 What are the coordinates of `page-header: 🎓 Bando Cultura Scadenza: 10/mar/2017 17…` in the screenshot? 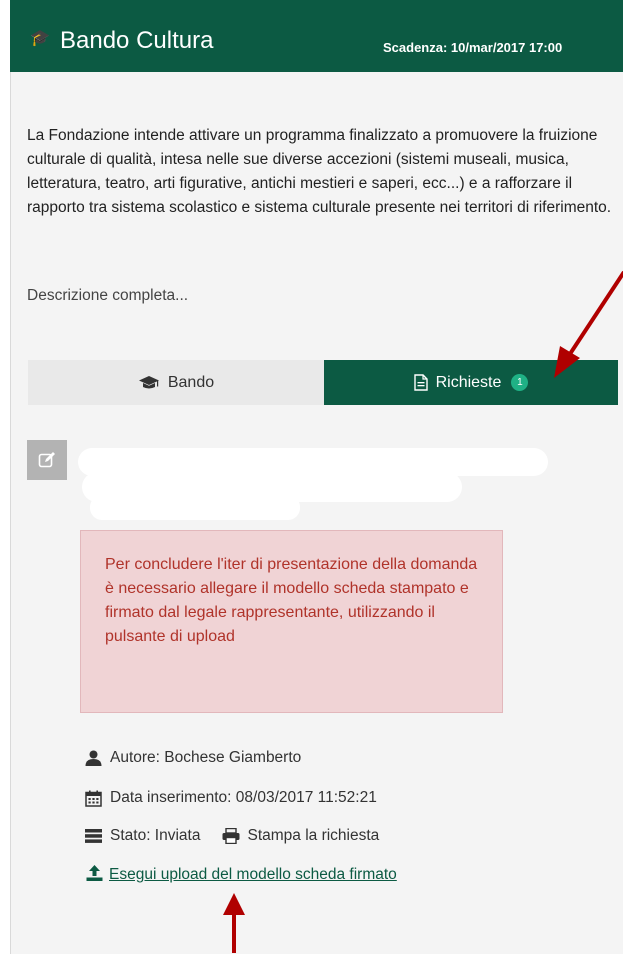 It's located at (316, 36).